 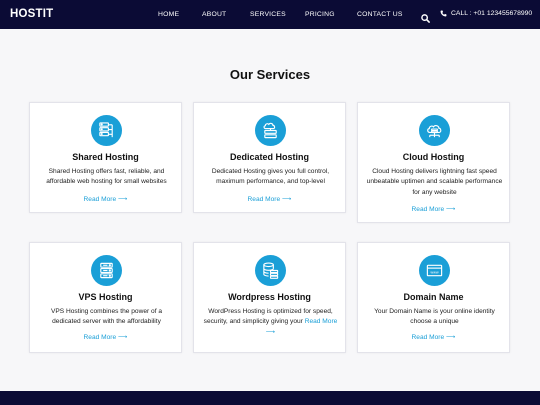 I want to click on domain-name-icon: www, so click(x=434, y=270).